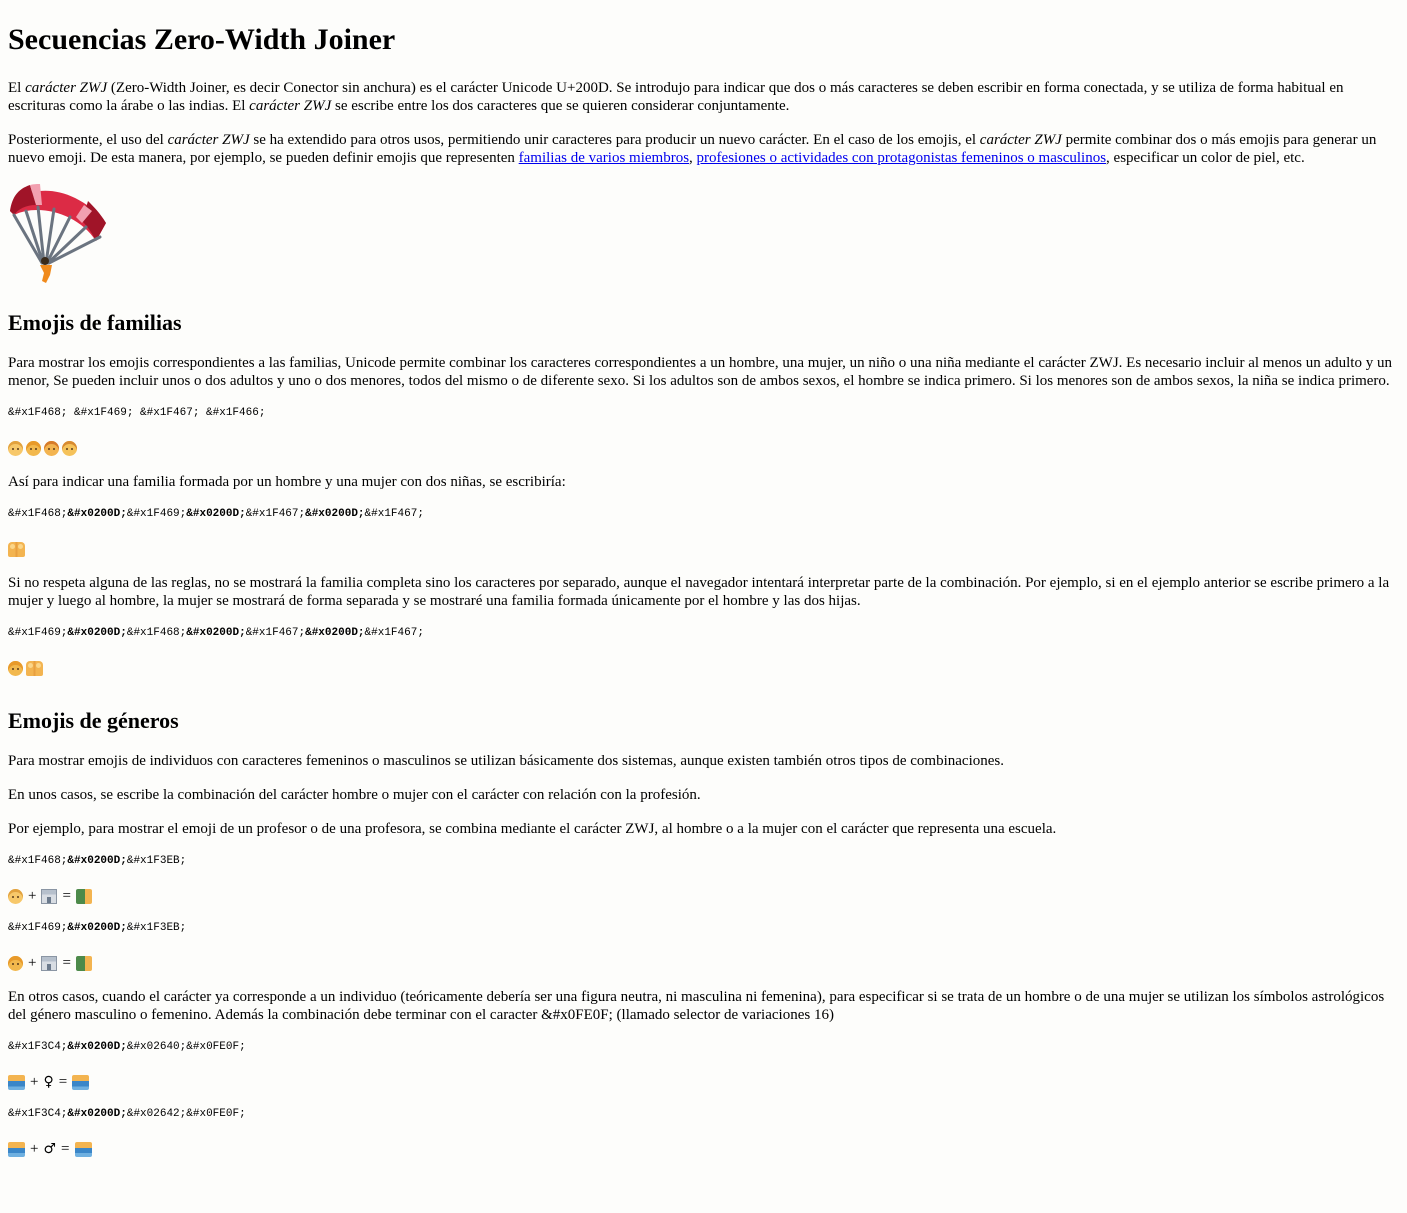 The width and height of the screenshot is (1407, 1213). I want to click on male-symbol-icon: ♂, so click(50, 1149).